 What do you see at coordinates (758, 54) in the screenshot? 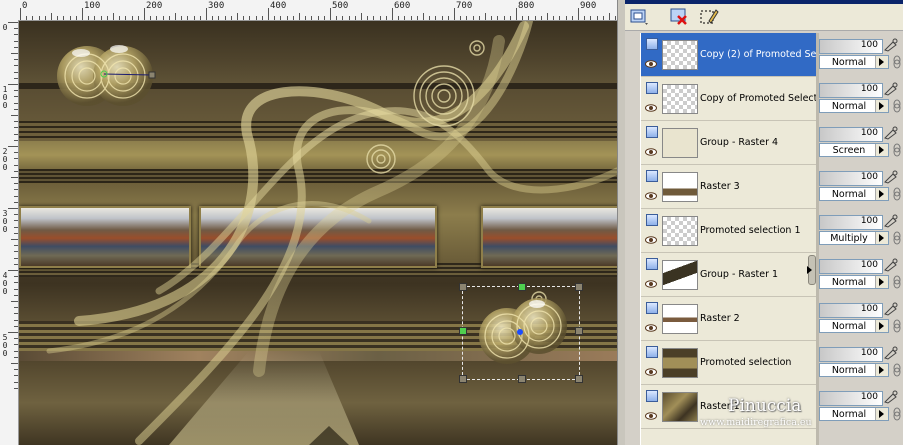
I see `layer-name: Copy (2) of Promoted Se` at bounding box center [758, 54].